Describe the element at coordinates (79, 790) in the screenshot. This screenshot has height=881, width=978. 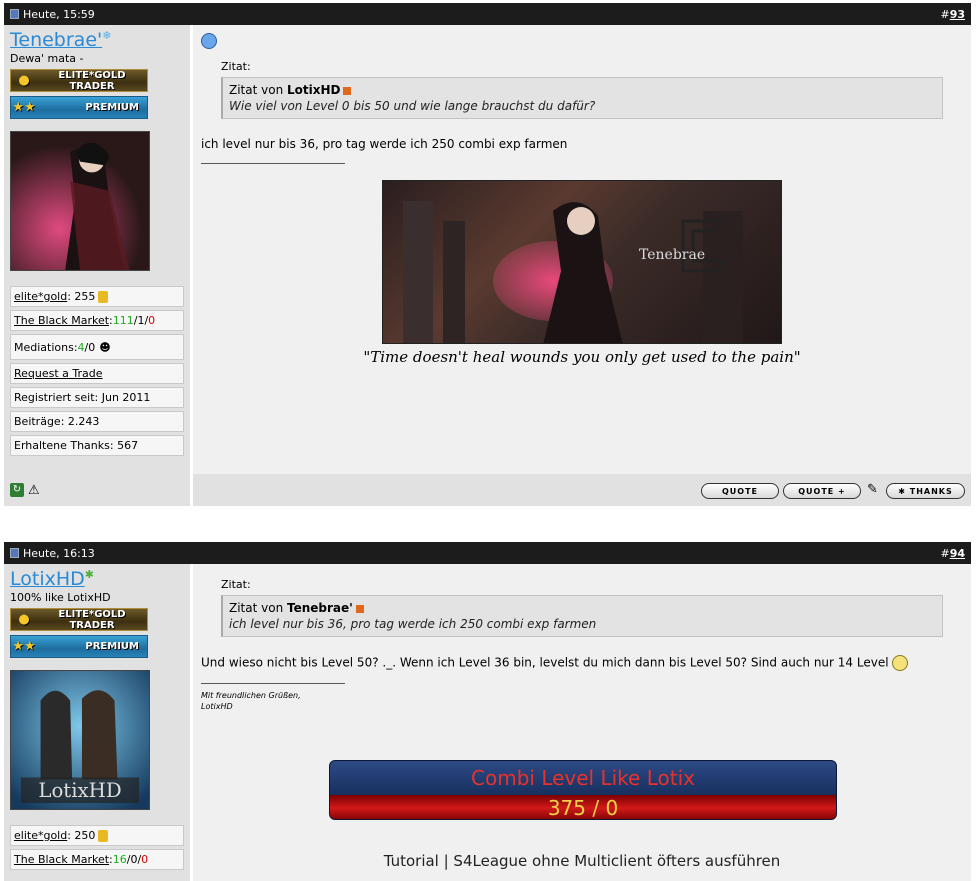
I see `svg-text: LotixHD` at that location.